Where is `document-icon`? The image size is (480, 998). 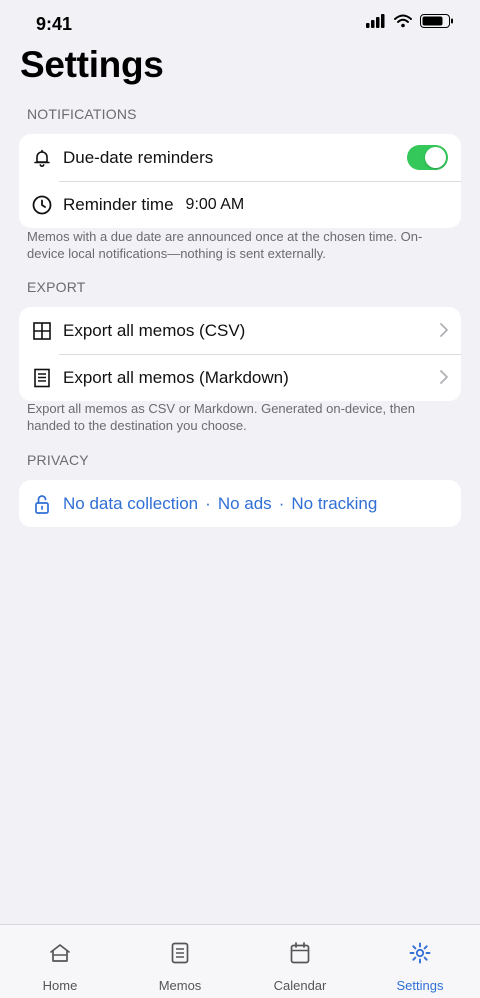 document-icon is located at coordinates (42, 378).